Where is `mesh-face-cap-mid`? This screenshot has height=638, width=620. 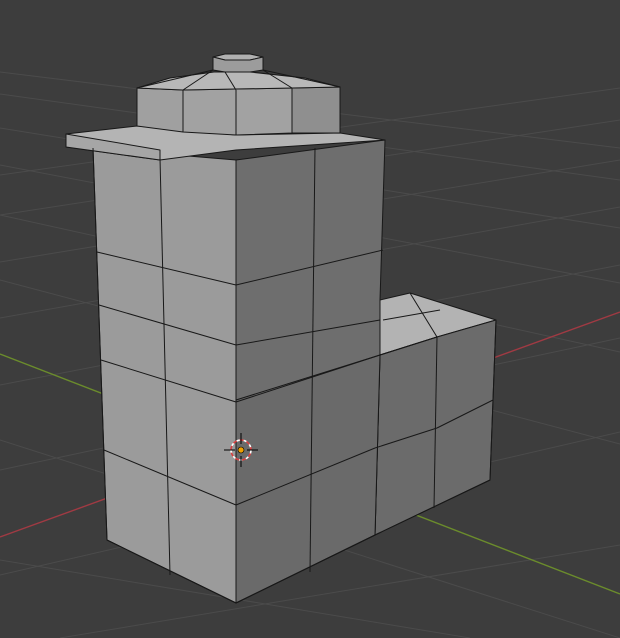
mesh-face-cap-mid is located at coordinates (237, 111).